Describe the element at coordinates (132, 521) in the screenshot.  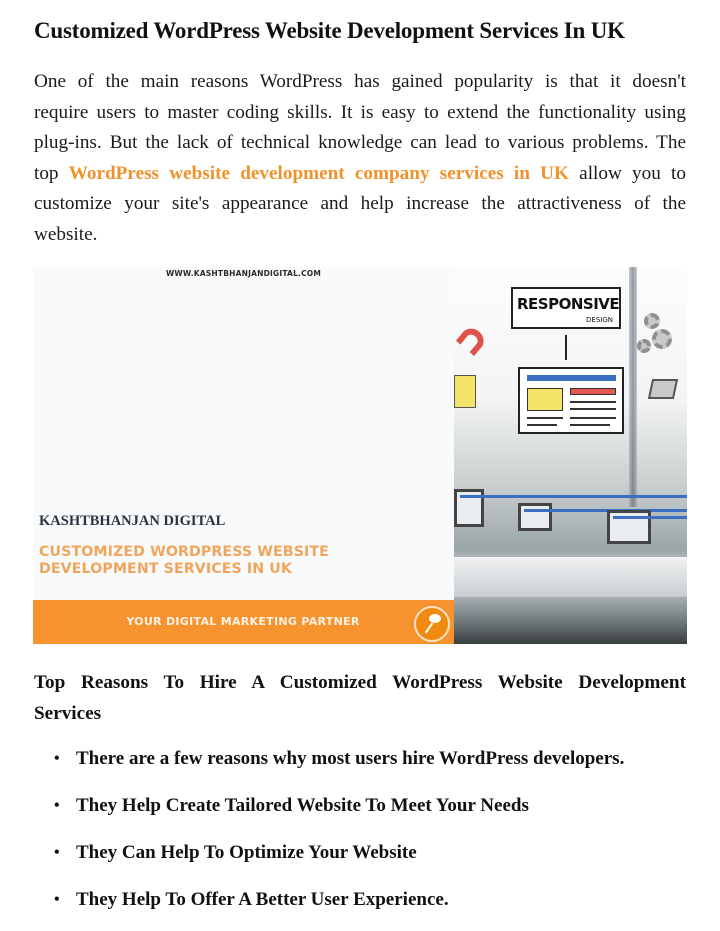
I see `banner-brand: KASHTBHANJAN DIGITAL` at that location.